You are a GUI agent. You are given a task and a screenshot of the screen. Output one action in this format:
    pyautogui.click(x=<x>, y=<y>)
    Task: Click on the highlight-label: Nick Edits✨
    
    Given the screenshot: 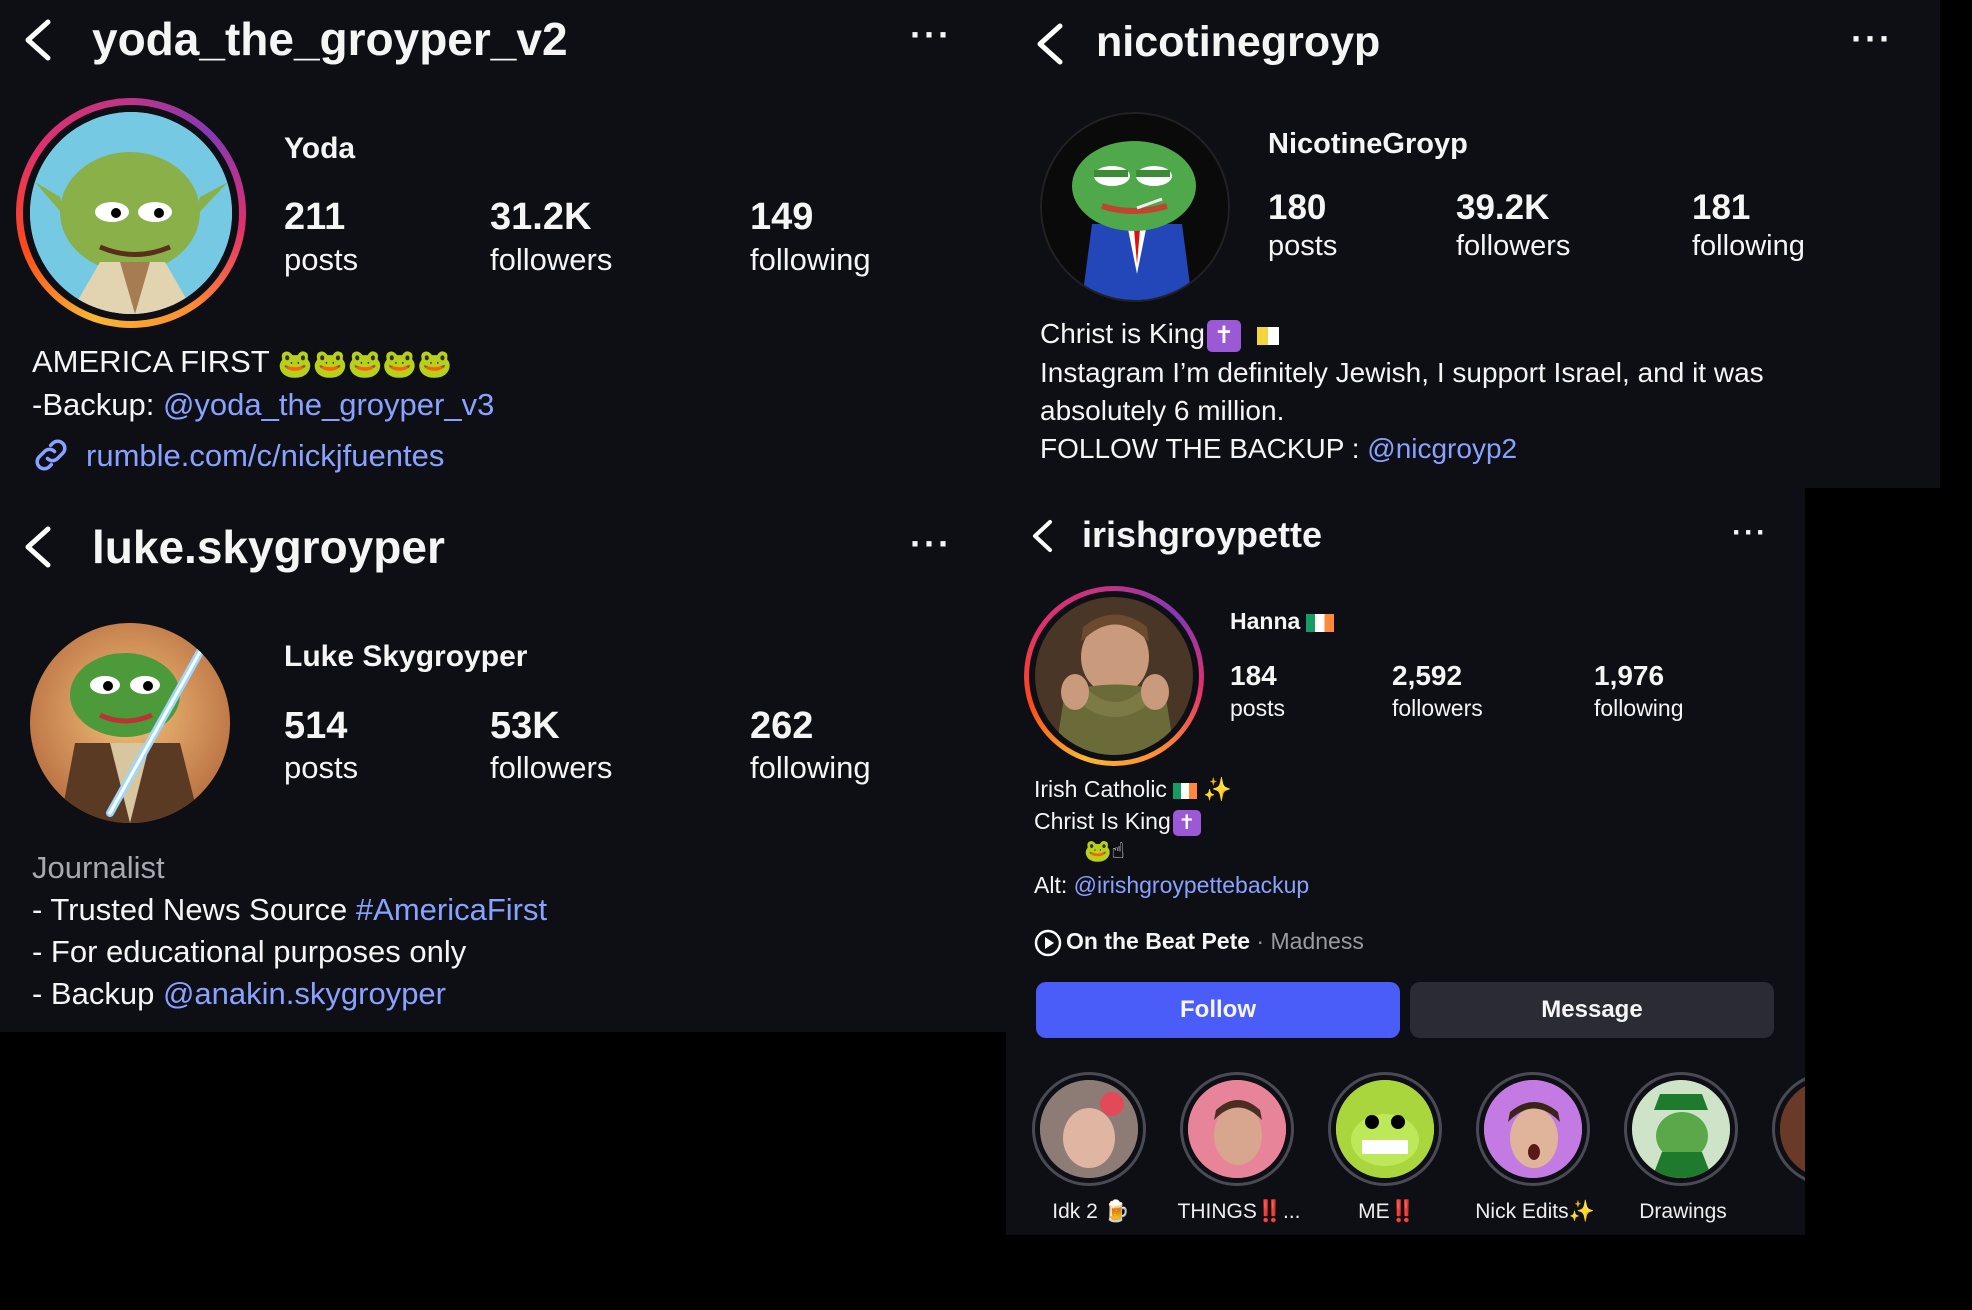 What is the action you would take?
    pyautogui.click(x=1535, y=1211)
    